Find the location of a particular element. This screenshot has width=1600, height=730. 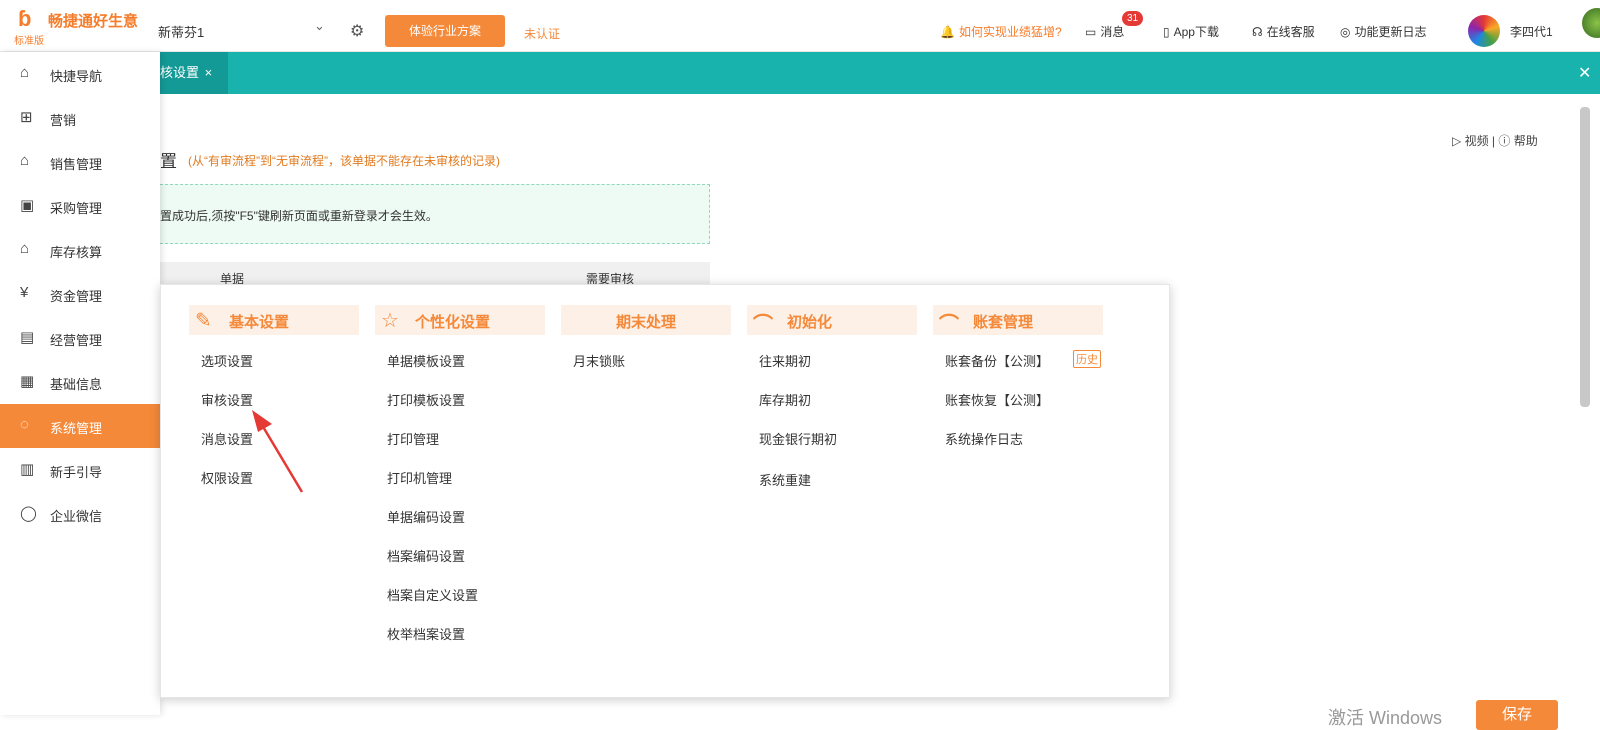

sidebar-item-wecom: ◯ 企业微信 is located at coordinates (80, 514).